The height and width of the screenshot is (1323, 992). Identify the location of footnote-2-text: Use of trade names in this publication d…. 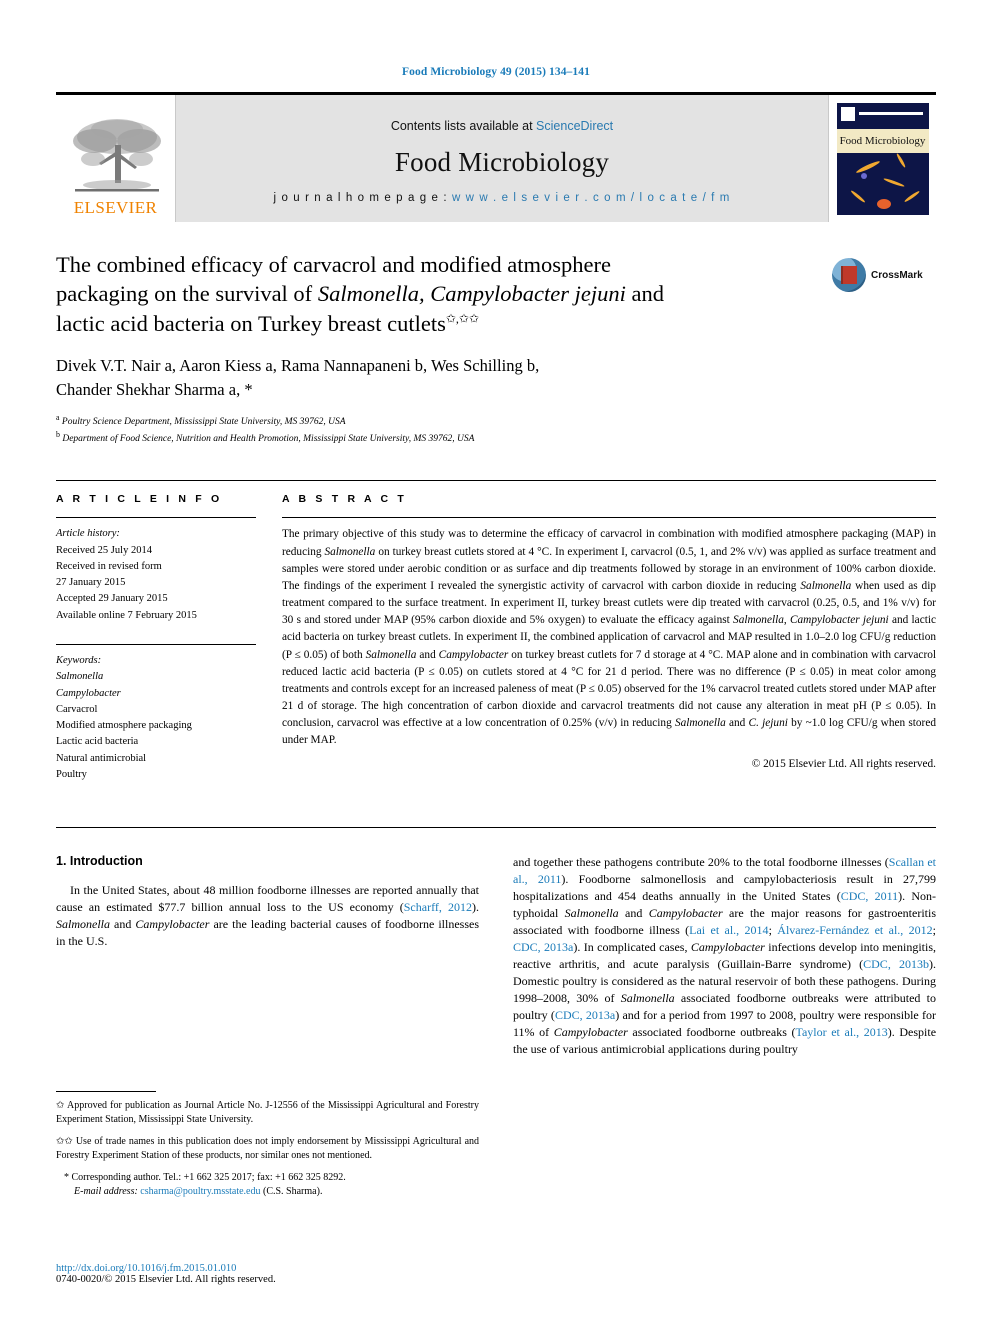
(268, 1148).